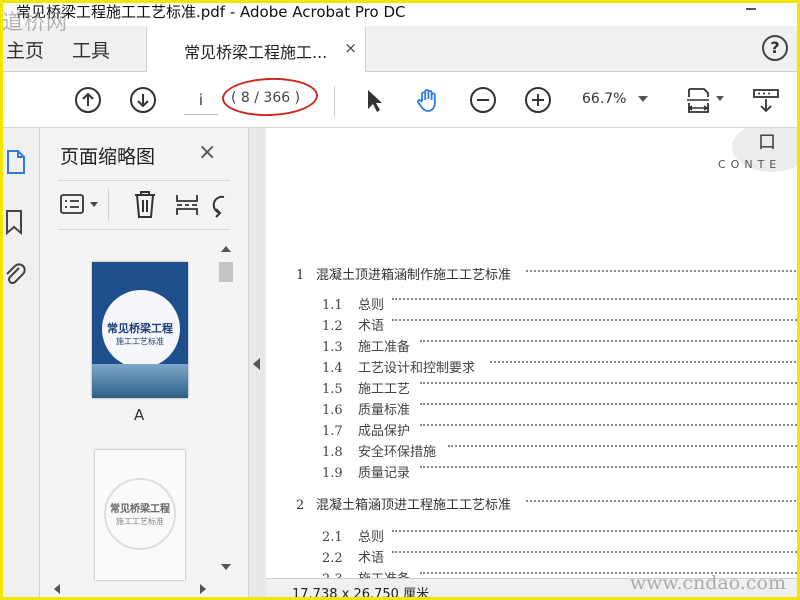  I want to click on panel-separator, so click(108, 205).